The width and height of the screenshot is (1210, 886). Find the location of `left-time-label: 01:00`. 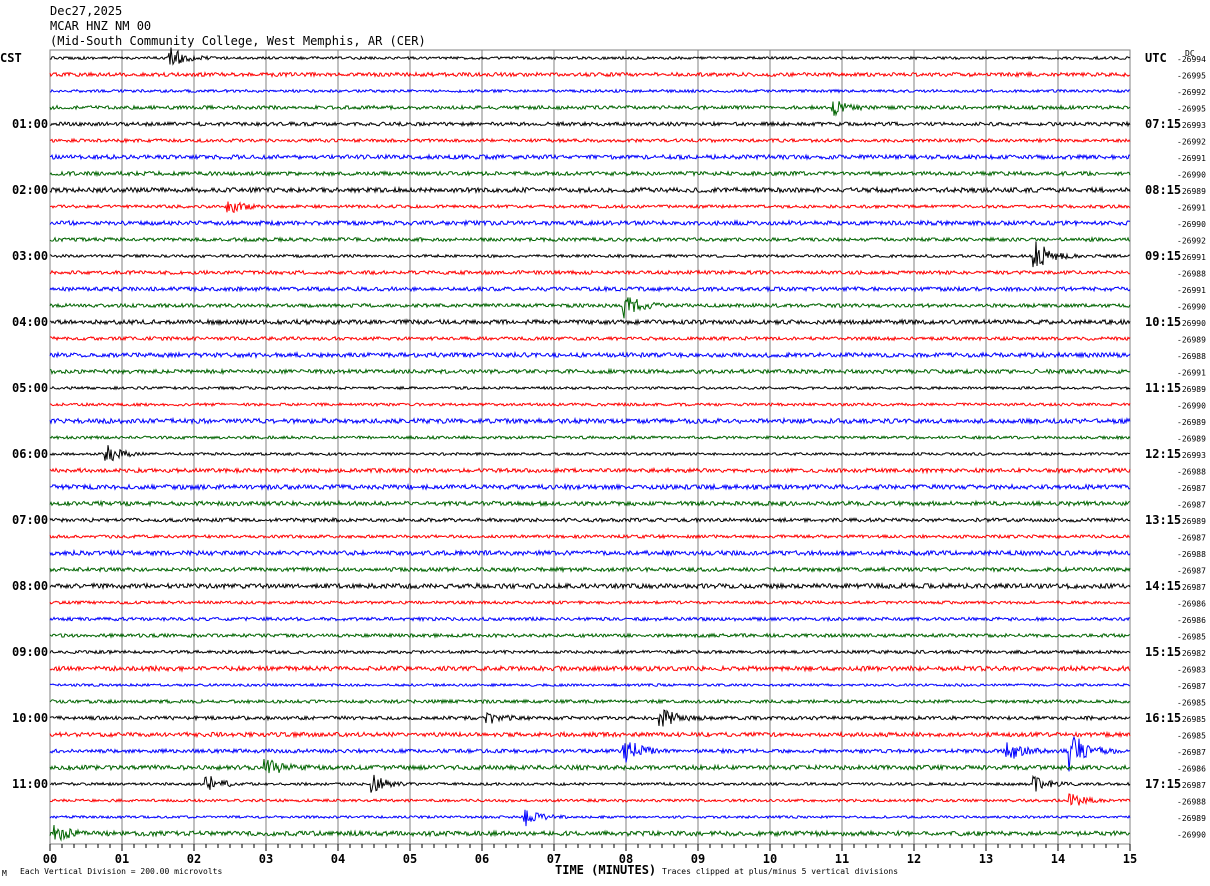

left-time-label: 01:00 is located at coordinates (30, 124).